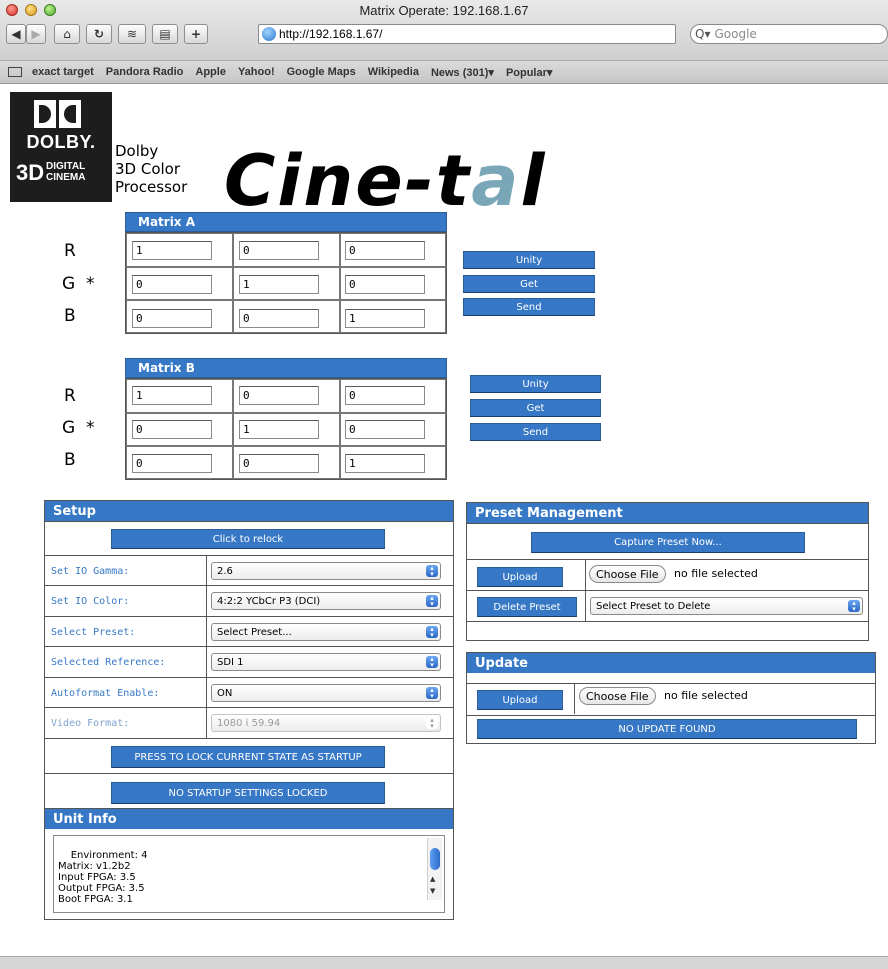 The width and height of the screenshot is (888, 969). Describe the element at coordinates (671, 699) in the screenshot. I see `update-upload-row: Upload Choose File no file selected` at that location.